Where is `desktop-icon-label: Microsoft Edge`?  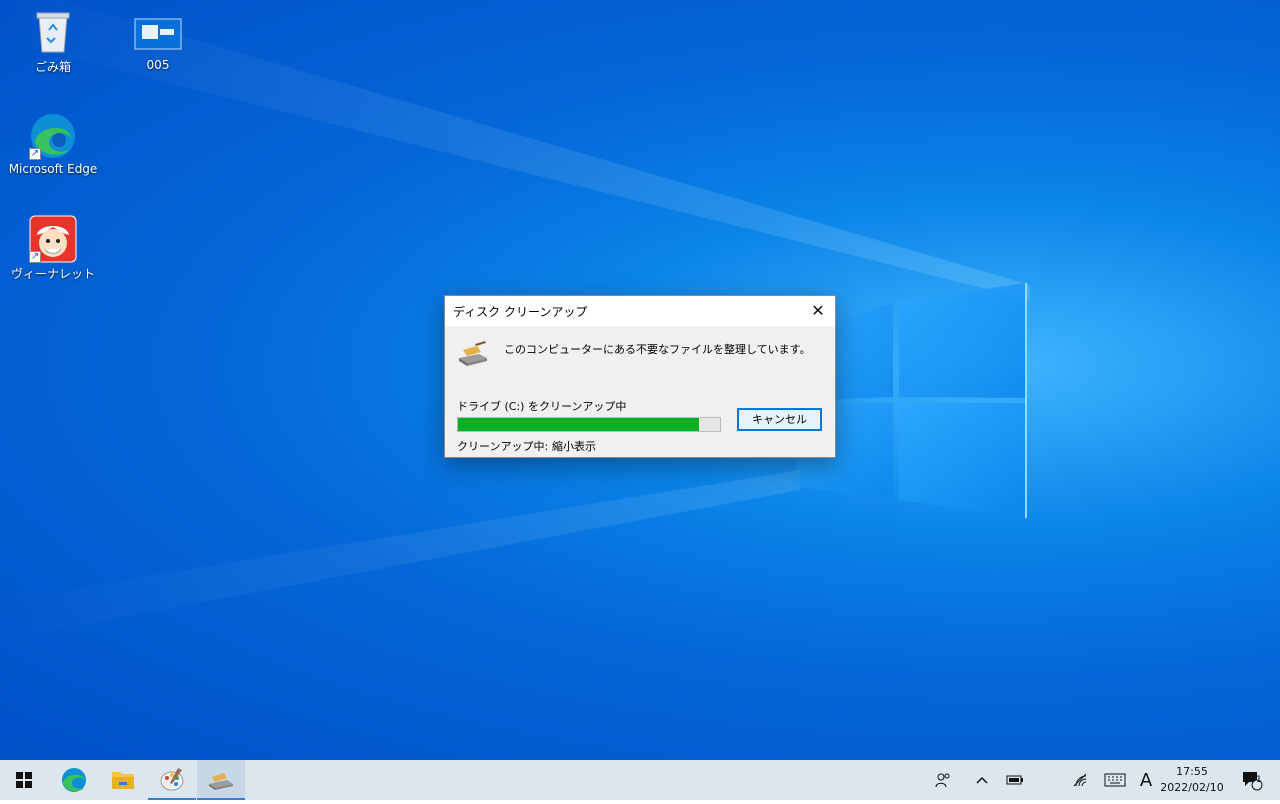 desktop-icon-label: Microsoft Edge is located at coordinates (53, 169).